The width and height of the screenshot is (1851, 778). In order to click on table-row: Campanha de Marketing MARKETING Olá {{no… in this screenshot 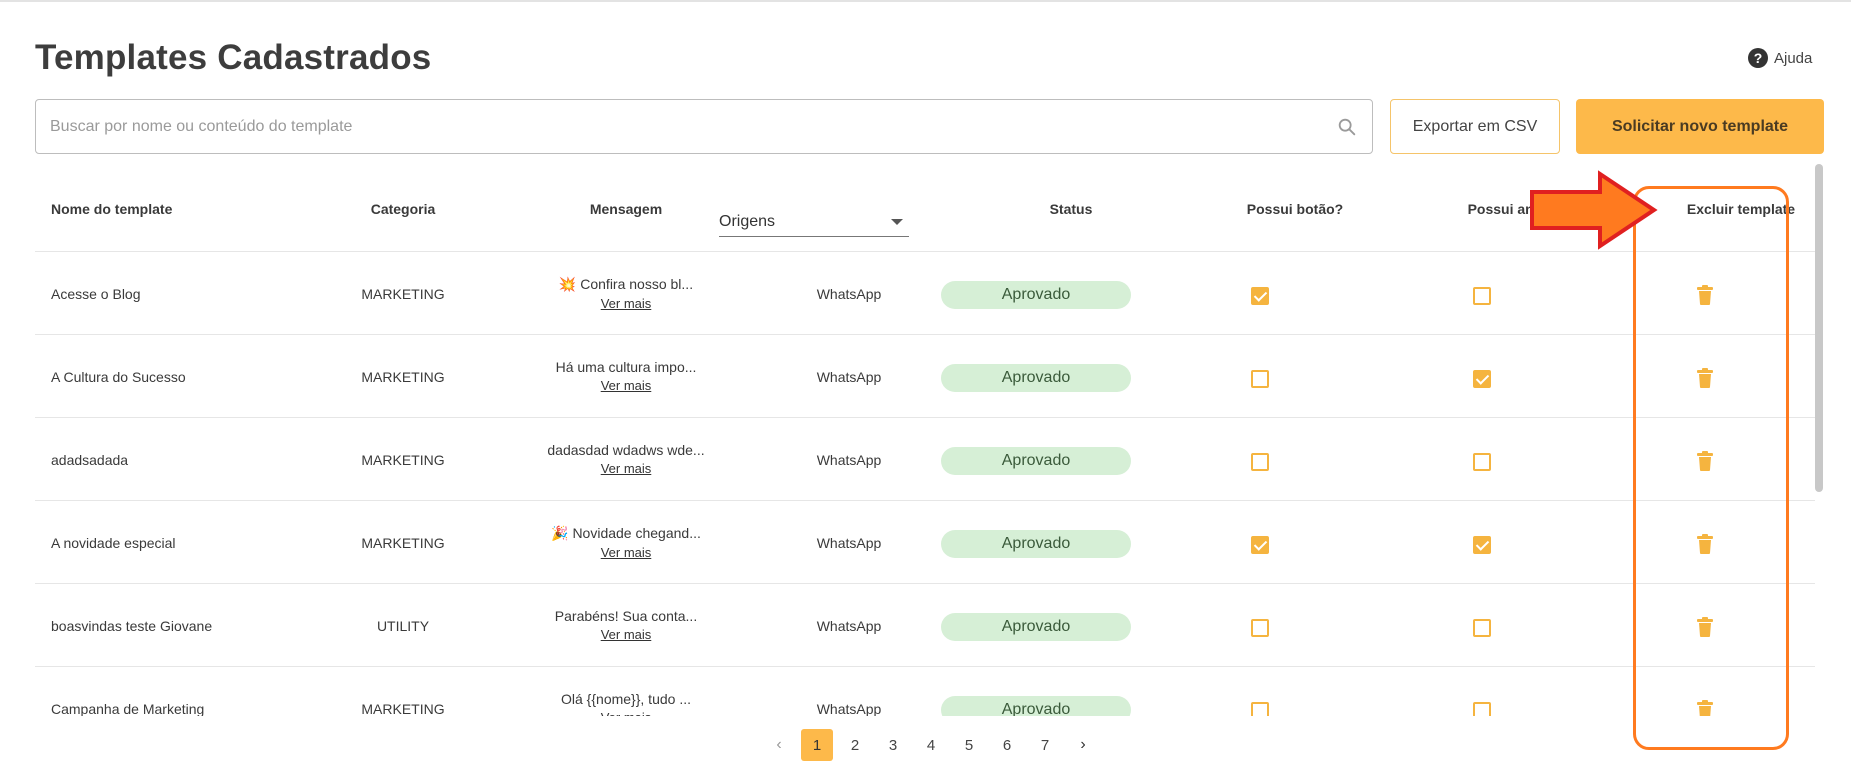, I will do `click(925, 691)`.